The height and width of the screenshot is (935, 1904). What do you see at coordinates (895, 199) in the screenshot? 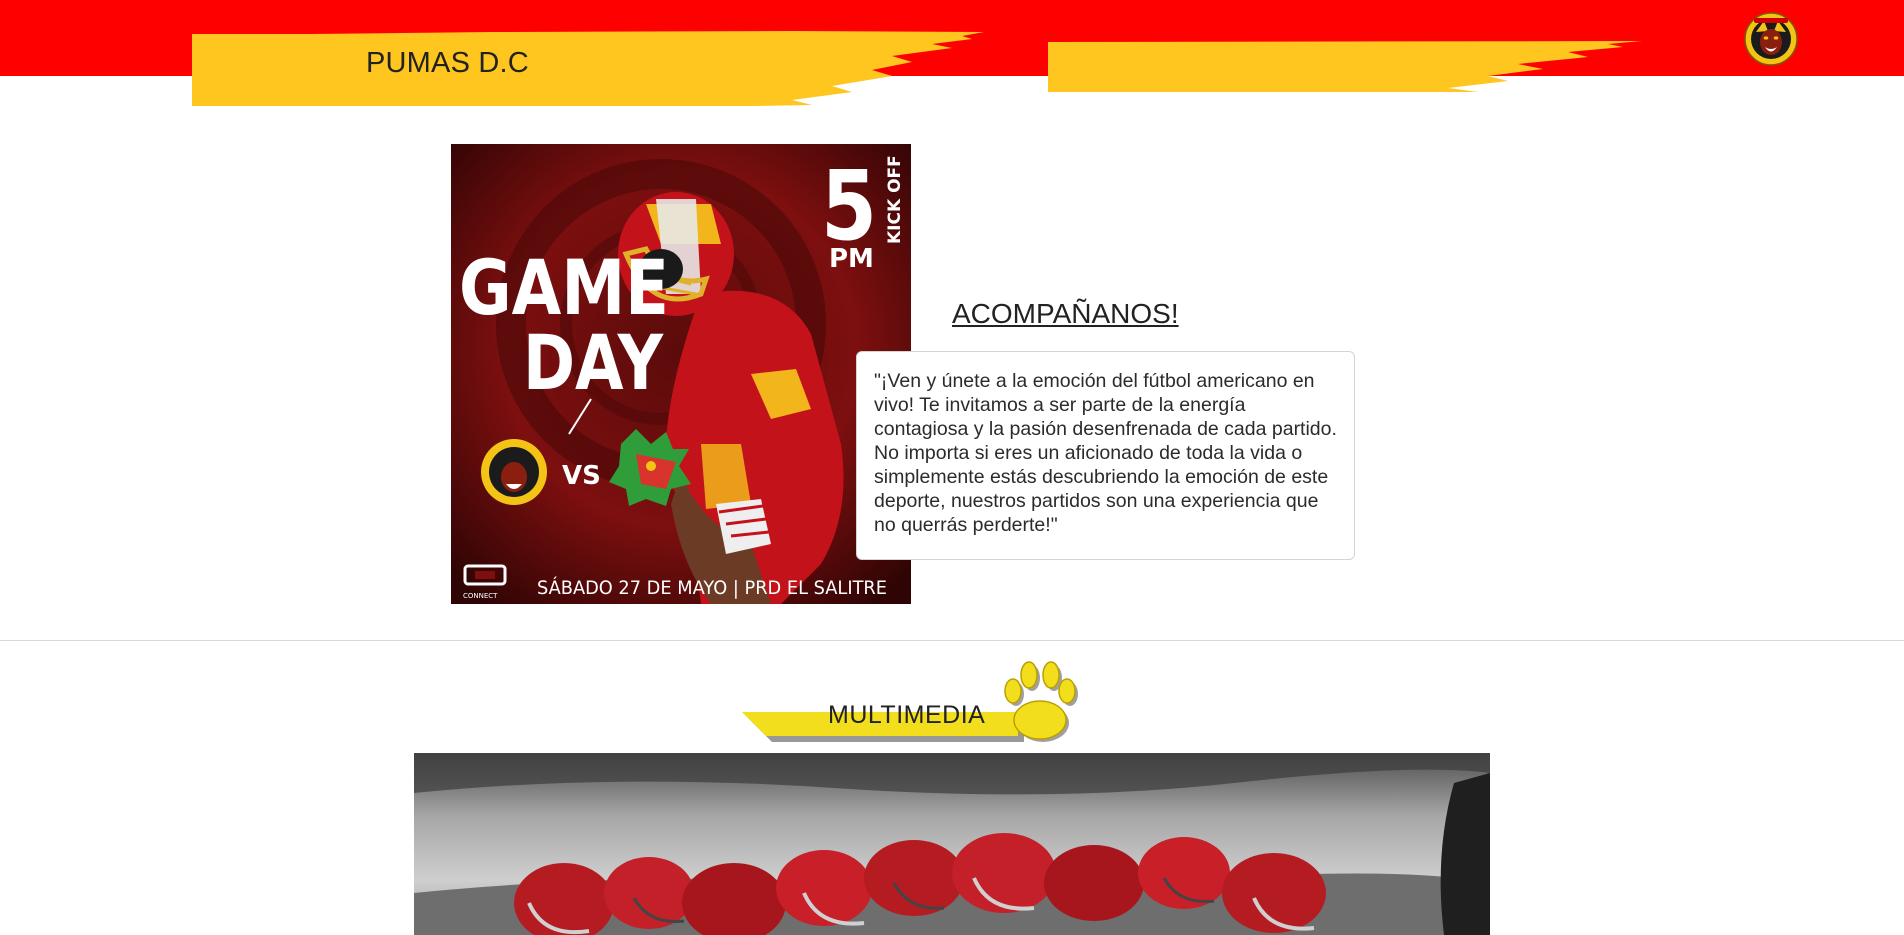
I see `poster-kickoff-label: KICK OFF` at bounding box center [895, 199].